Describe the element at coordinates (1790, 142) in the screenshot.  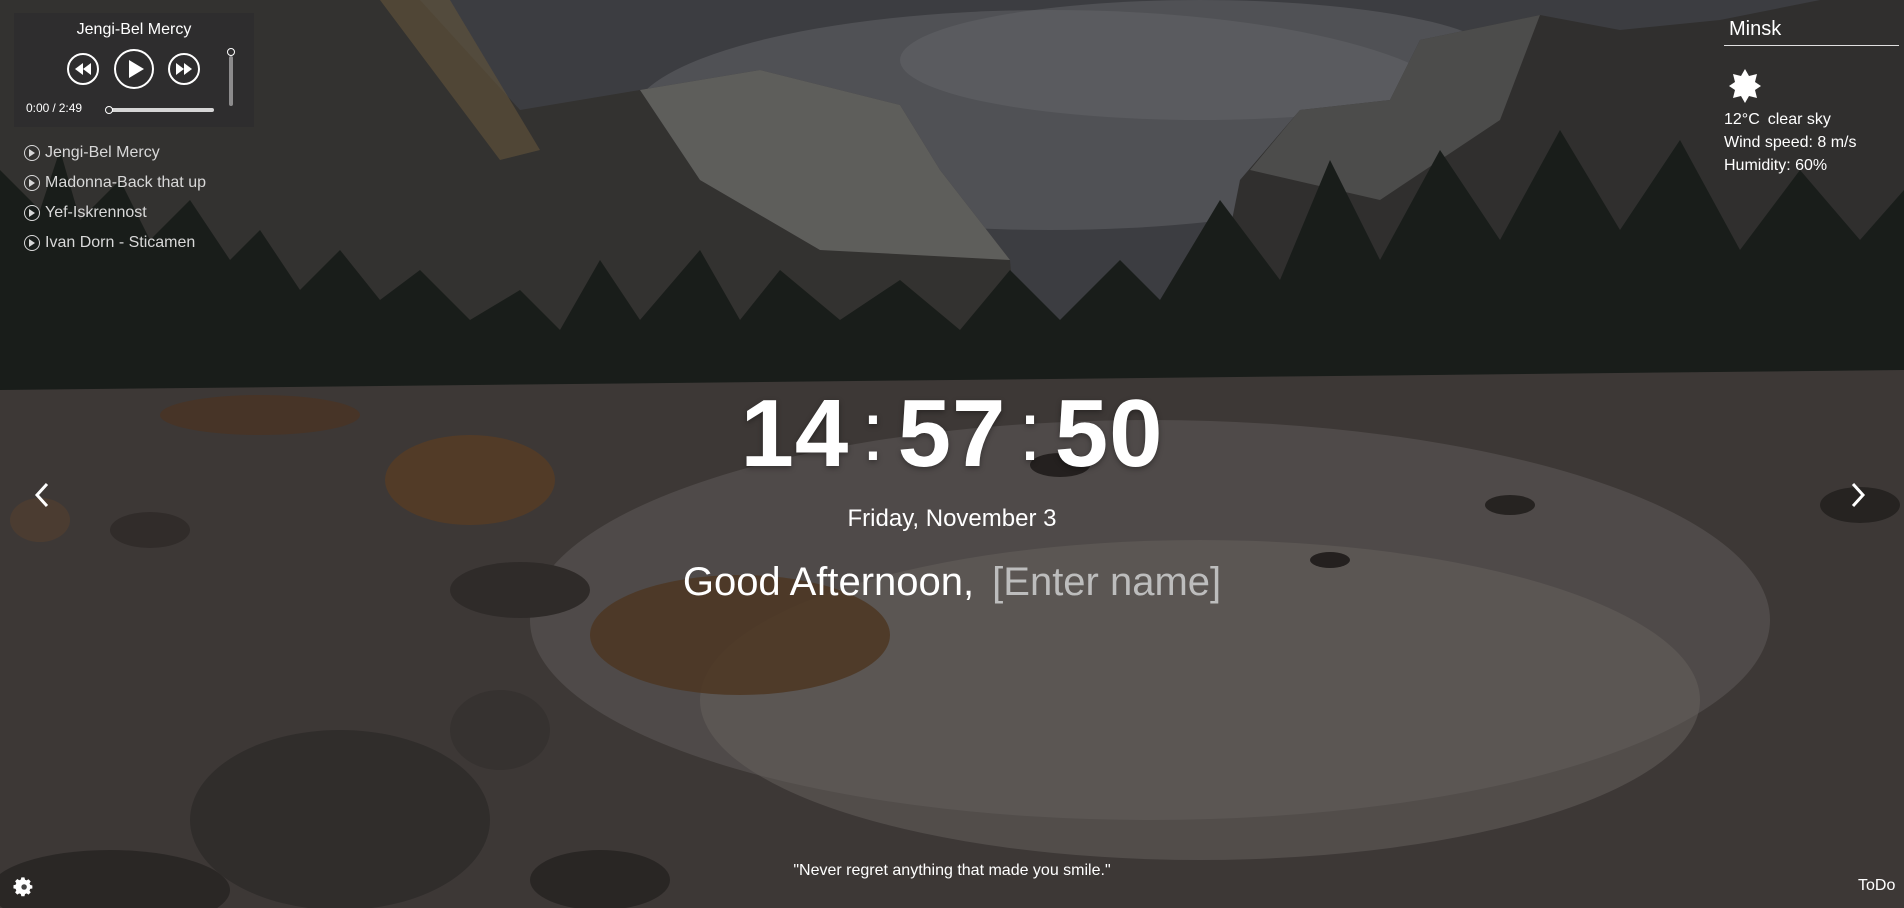
I see `weather-wind: Wind speed: 8 m/s` at that location.